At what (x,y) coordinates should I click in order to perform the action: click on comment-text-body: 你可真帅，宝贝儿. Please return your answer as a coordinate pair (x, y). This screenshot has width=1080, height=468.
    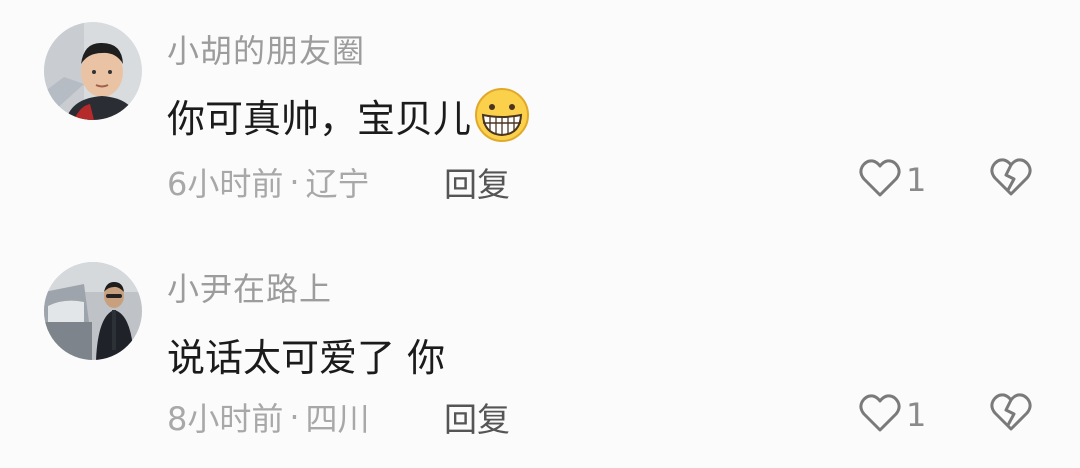
    Looking at the image, I should click on (319, 118).